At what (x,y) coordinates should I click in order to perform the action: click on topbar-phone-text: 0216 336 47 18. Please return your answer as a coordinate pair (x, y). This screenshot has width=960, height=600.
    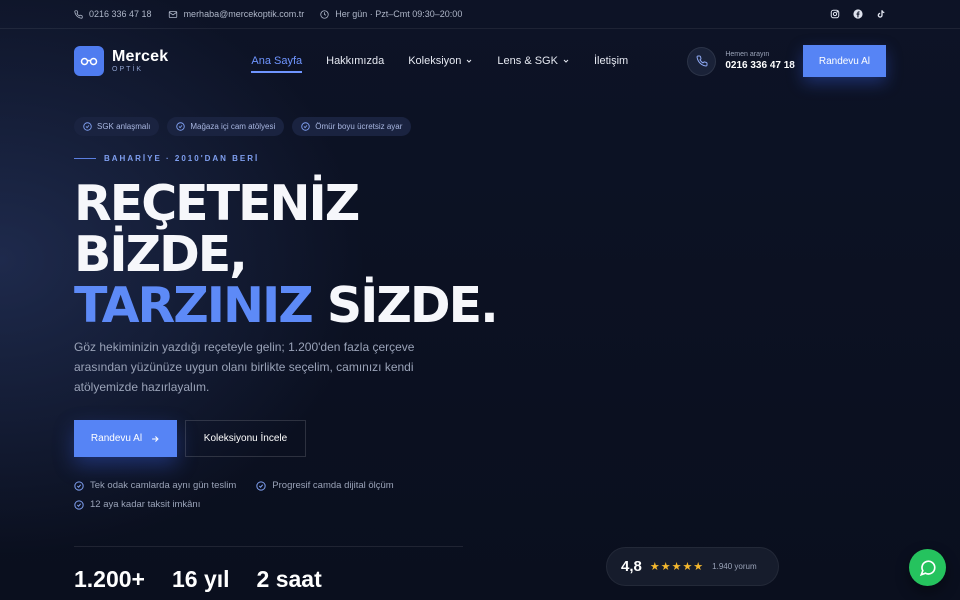
    Looking at the image, I should click on (120, 14).